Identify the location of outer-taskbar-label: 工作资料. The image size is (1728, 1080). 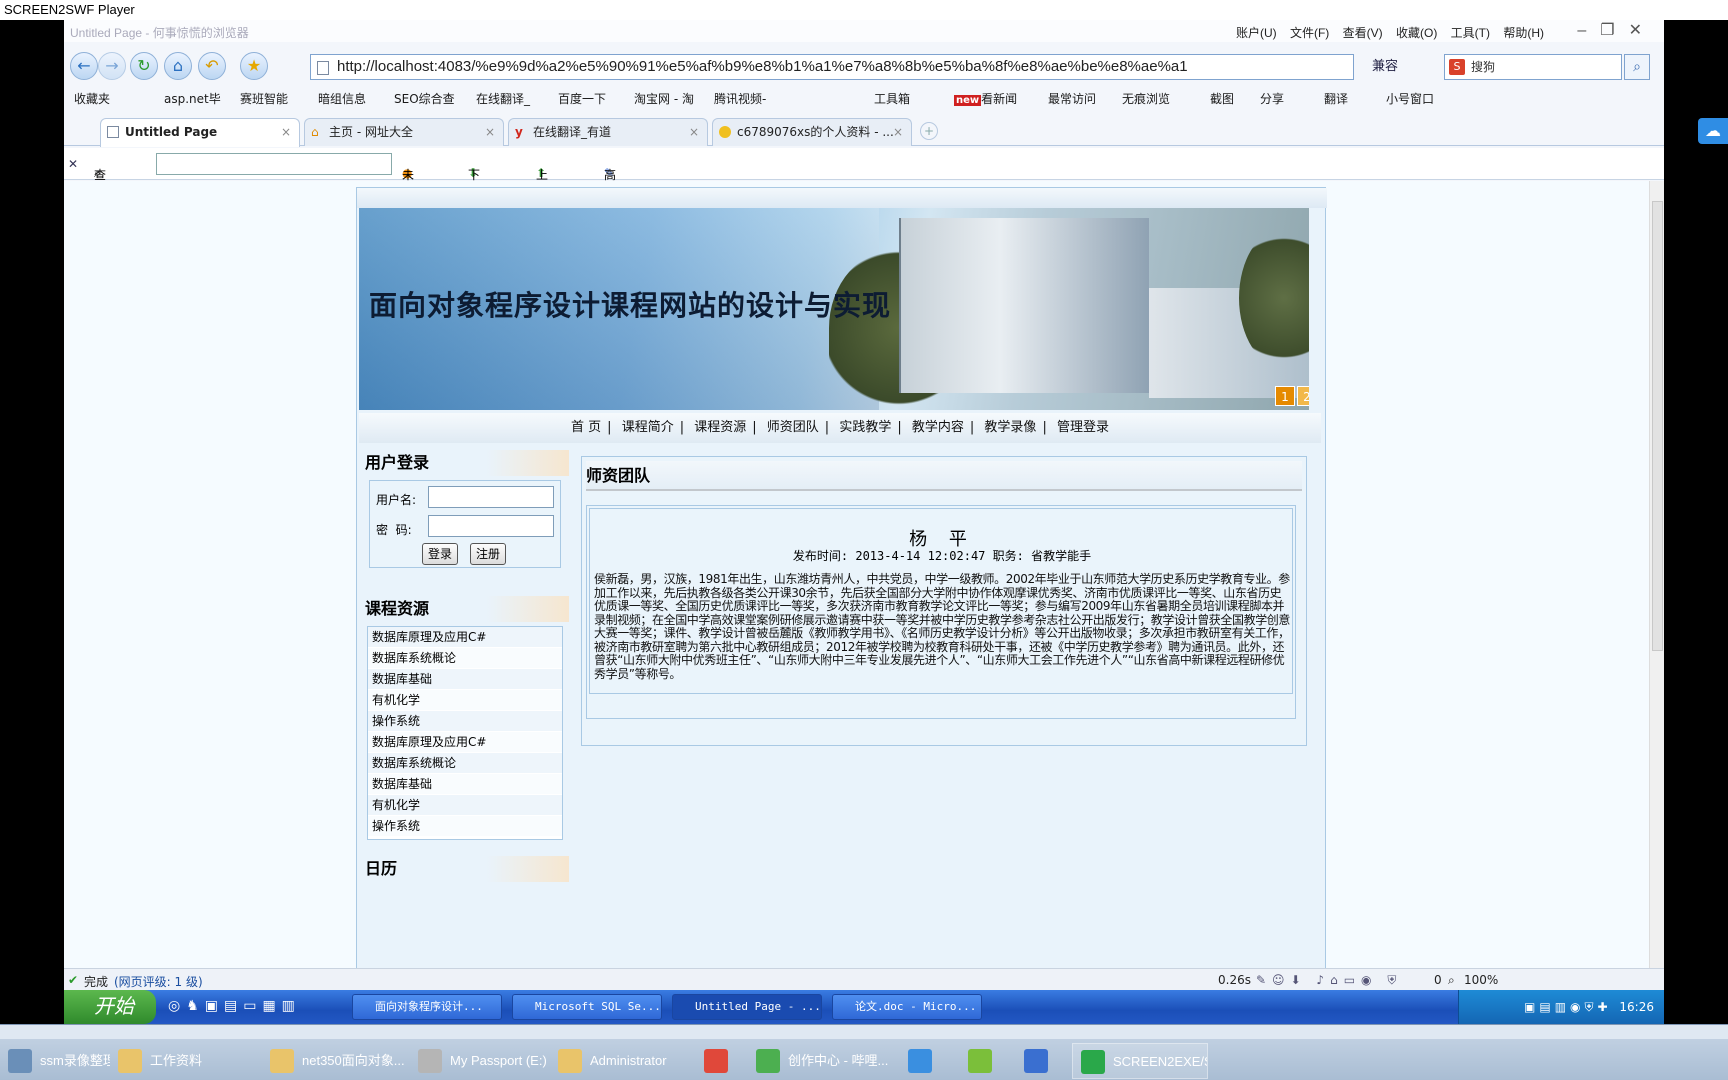
(176, 1060).